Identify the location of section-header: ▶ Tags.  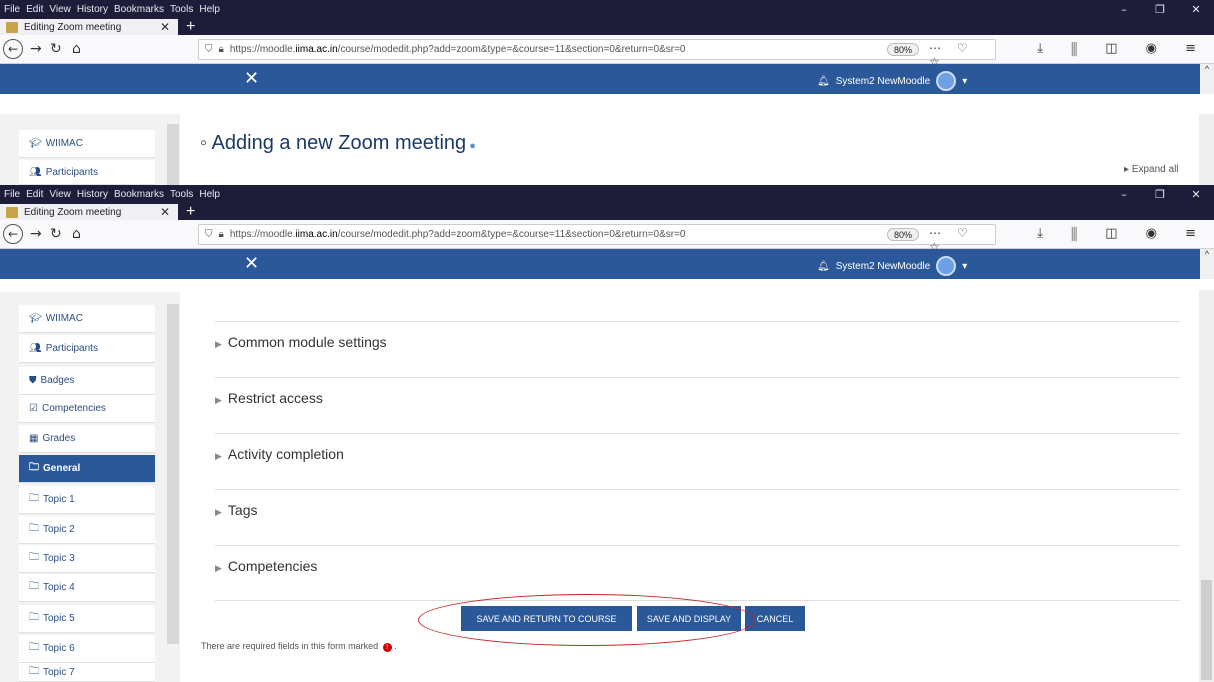
(236, 510).